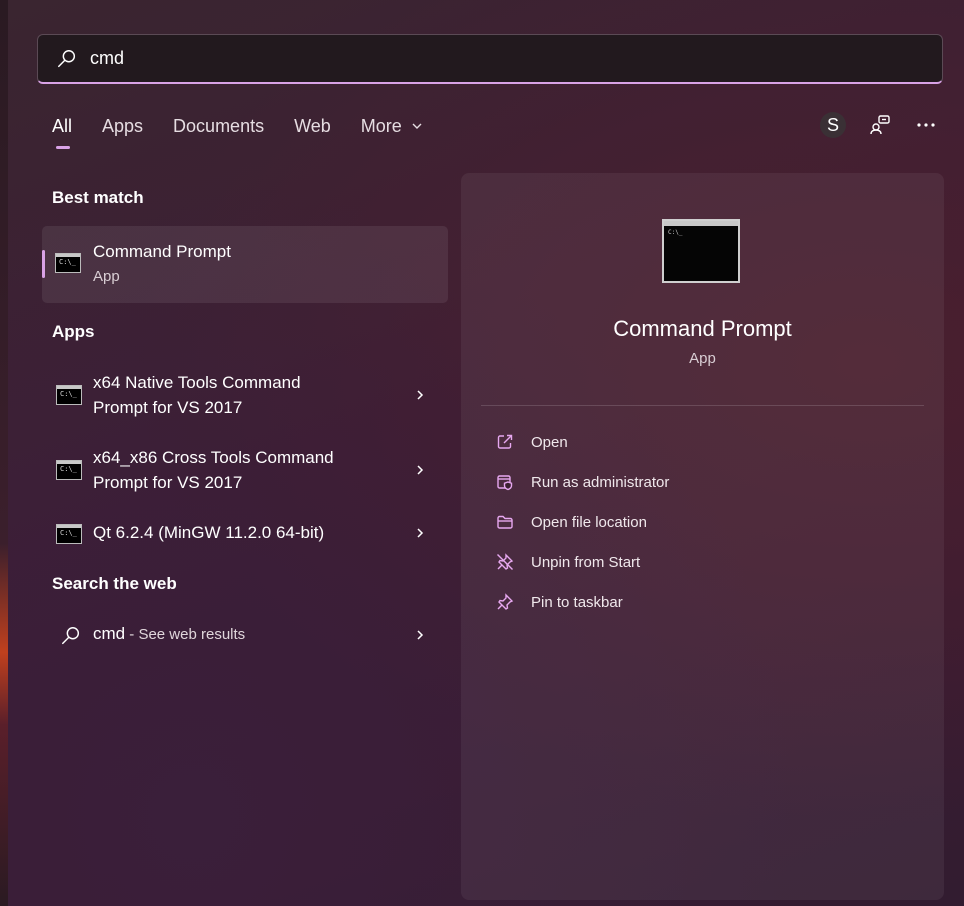 This screenshot has height=906, width=964. I want to click on unpin-icon, so click(505, 562).